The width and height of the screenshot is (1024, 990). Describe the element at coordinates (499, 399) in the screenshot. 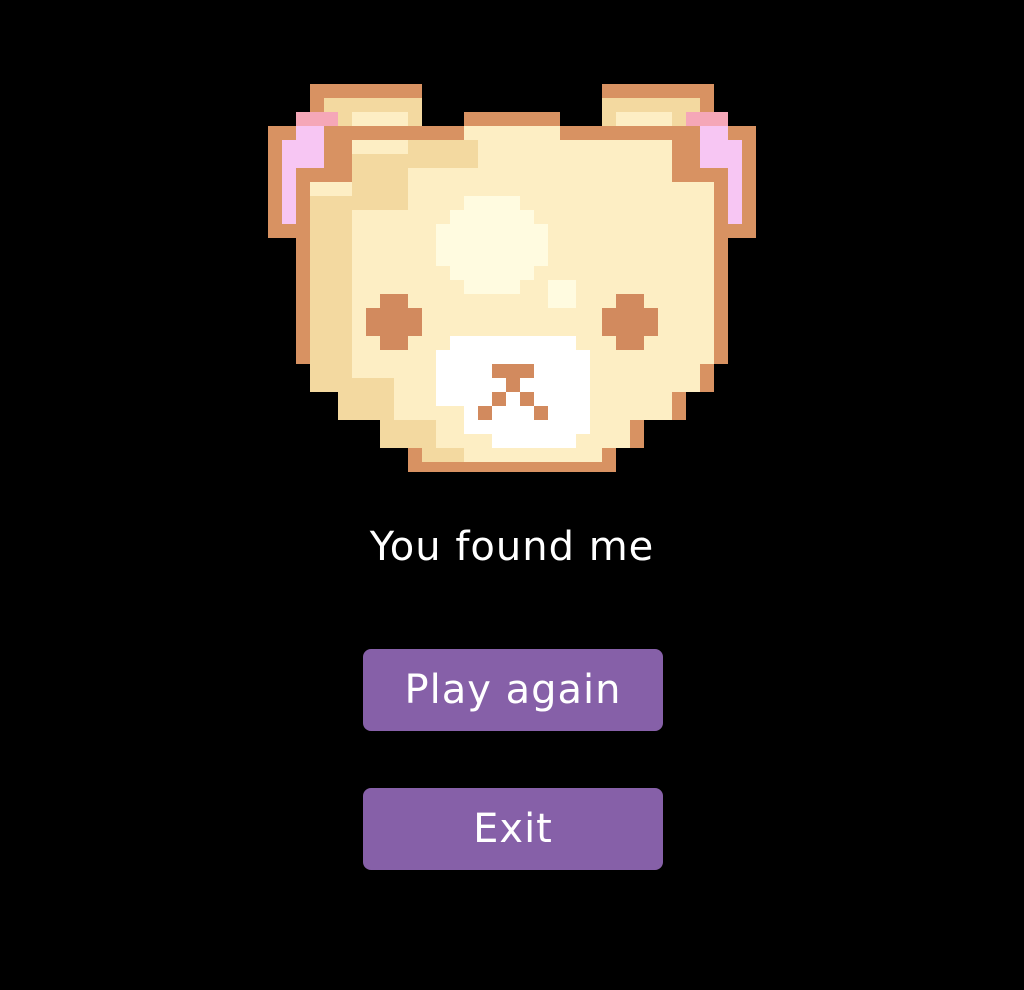

I see `mouth` at that location.